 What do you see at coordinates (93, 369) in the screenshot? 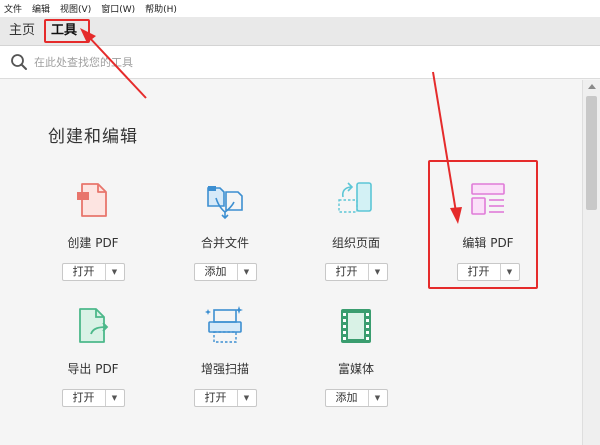
I see `tool-name: 导出 PDF` at bounding box center [93, 369].